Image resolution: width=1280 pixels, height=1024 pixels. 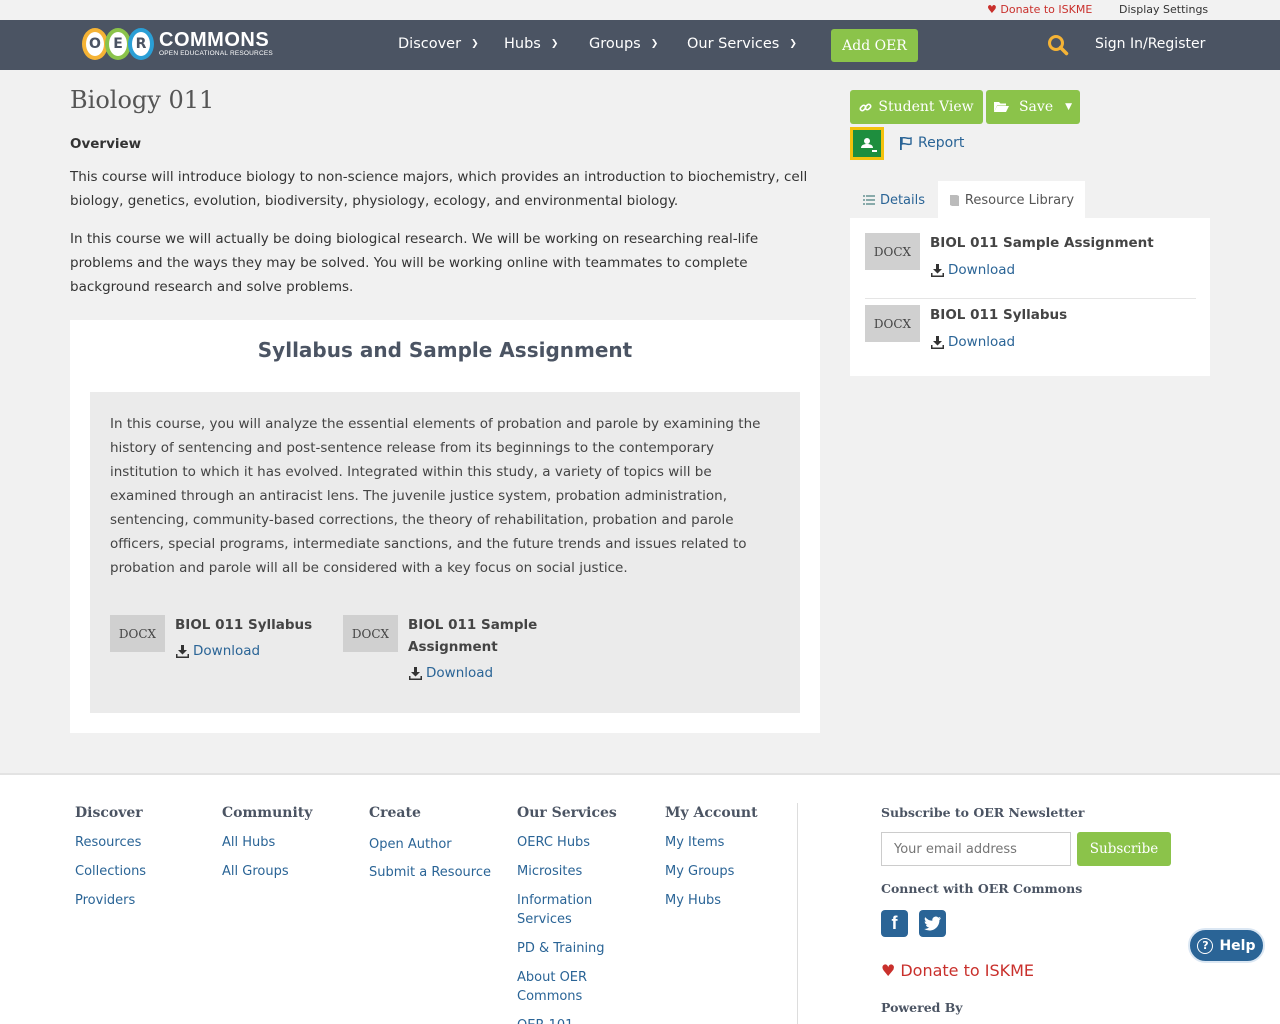 I want to click on display-settings-link: Display Settings, so click(x=1163, y=9).